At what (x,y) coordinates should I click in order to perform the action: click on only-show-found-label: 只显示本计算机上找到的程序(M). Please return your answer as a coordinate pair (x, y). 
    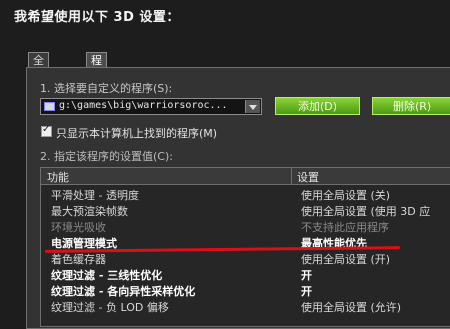
    Looking at the image, I should click on (137, 133).